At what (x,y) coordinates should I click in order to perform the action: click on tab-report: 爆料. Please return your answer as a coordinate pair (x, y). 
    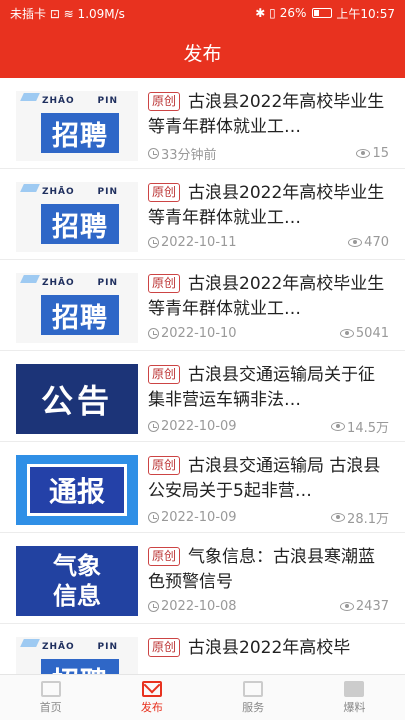
    Looking at the image, I should click on (354, 697).